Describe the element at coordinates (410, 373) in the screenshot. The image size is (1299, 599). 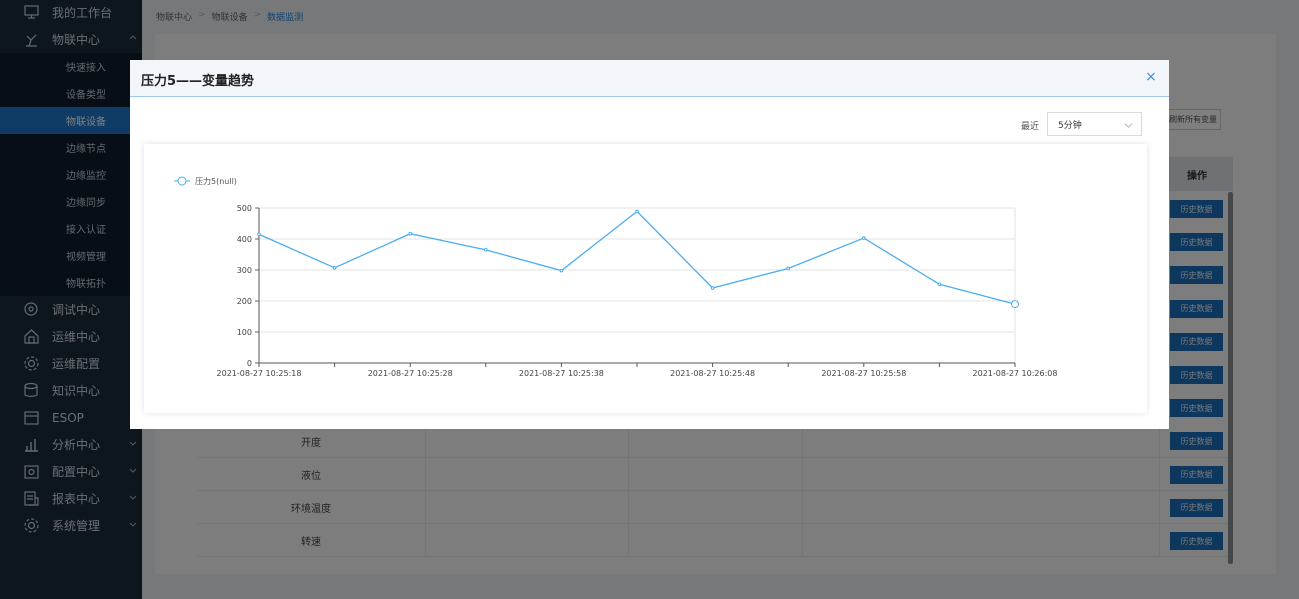
I see `x-tick-label: 2021-08-27 10:25:28` at that location.